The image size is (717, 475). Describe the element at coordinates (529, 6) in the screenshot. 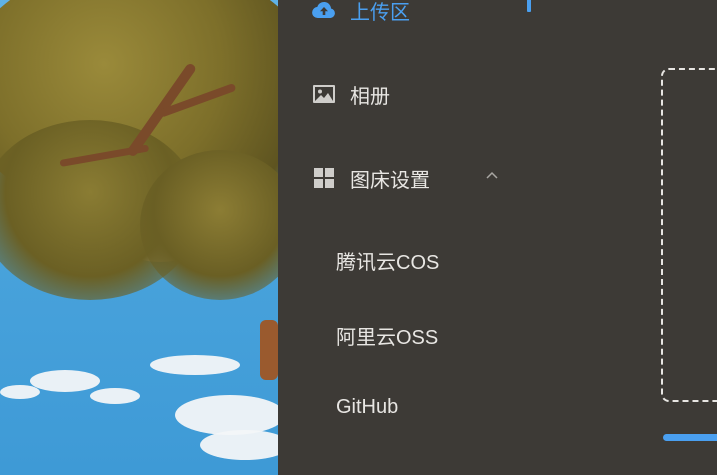

I see `active-indicator` at that location.